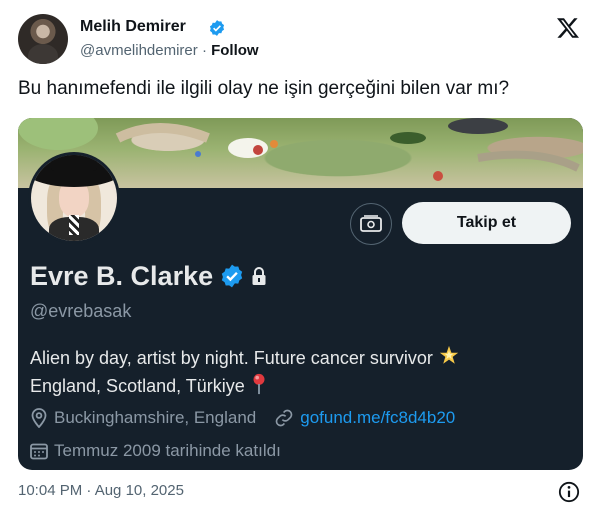 The height and width of the screenshot is (521, 600). Describe the element at coordinates (259, 384) in the screenshot. I see `pin-emoji` at that location.